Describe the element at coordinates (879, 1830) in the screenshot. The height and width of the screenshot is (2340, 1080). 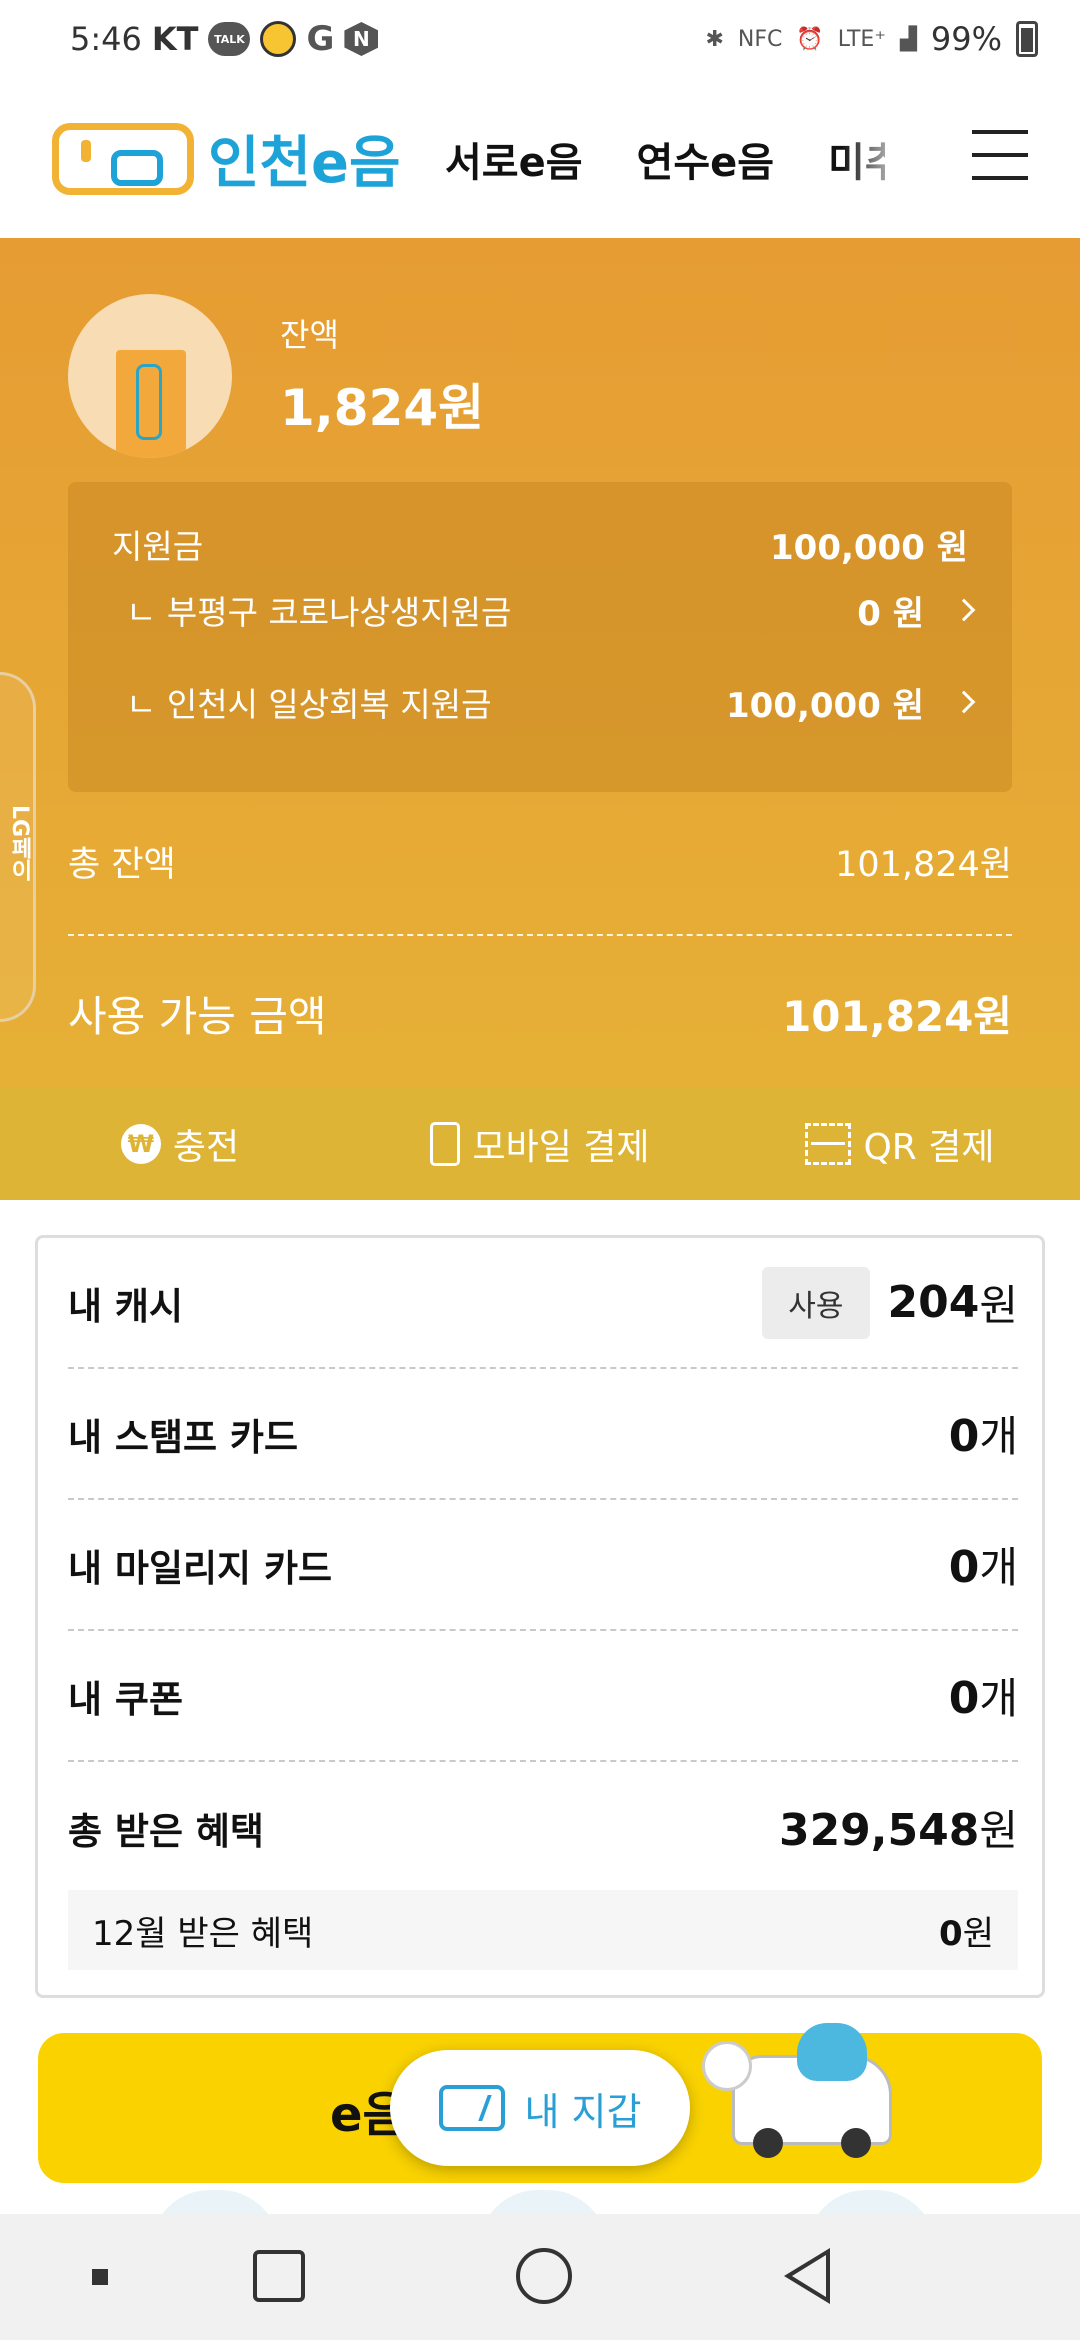
I see `total-benefit-value: 329,548` at that location.